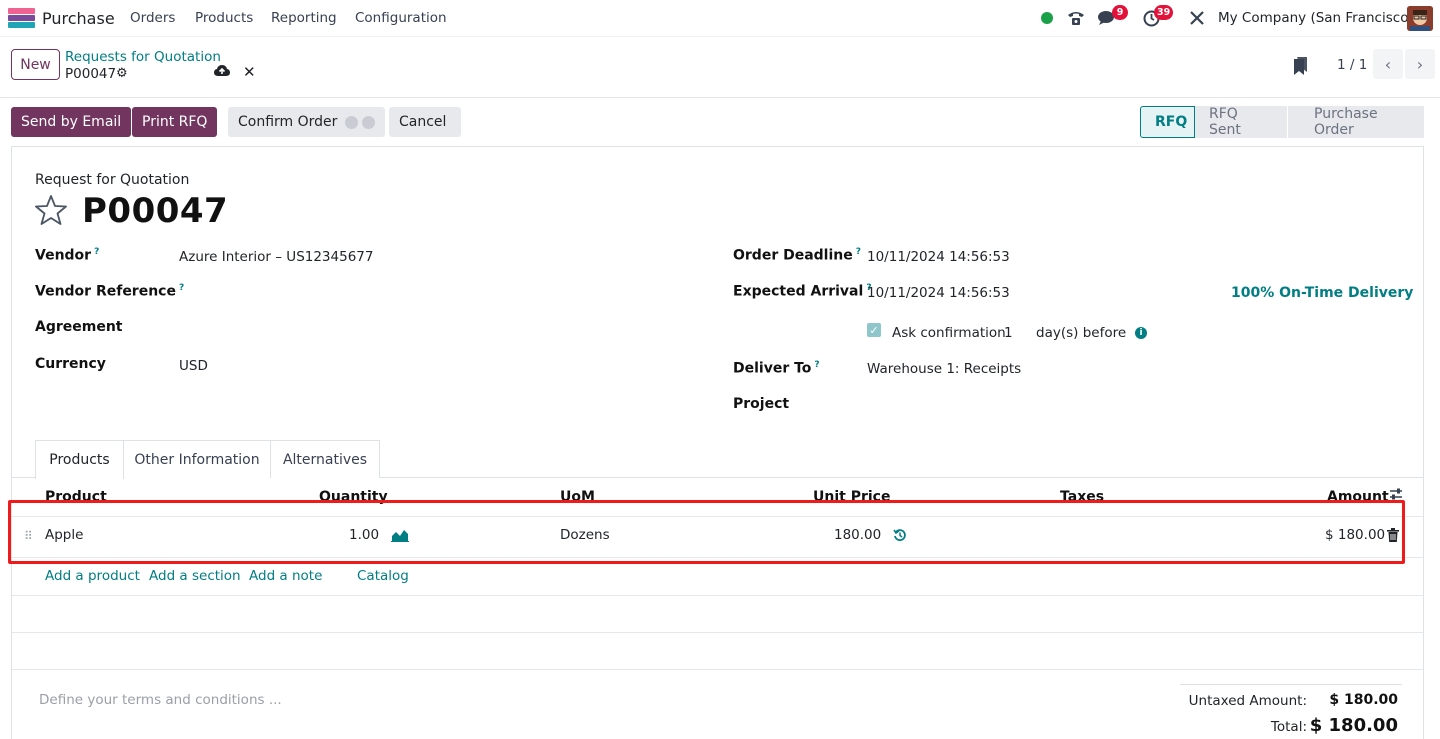  What do you see at coordinates (1167, 122) in the screenshot?
I see `stage-rfq: RFQ` at bounding box center [1167, 122].